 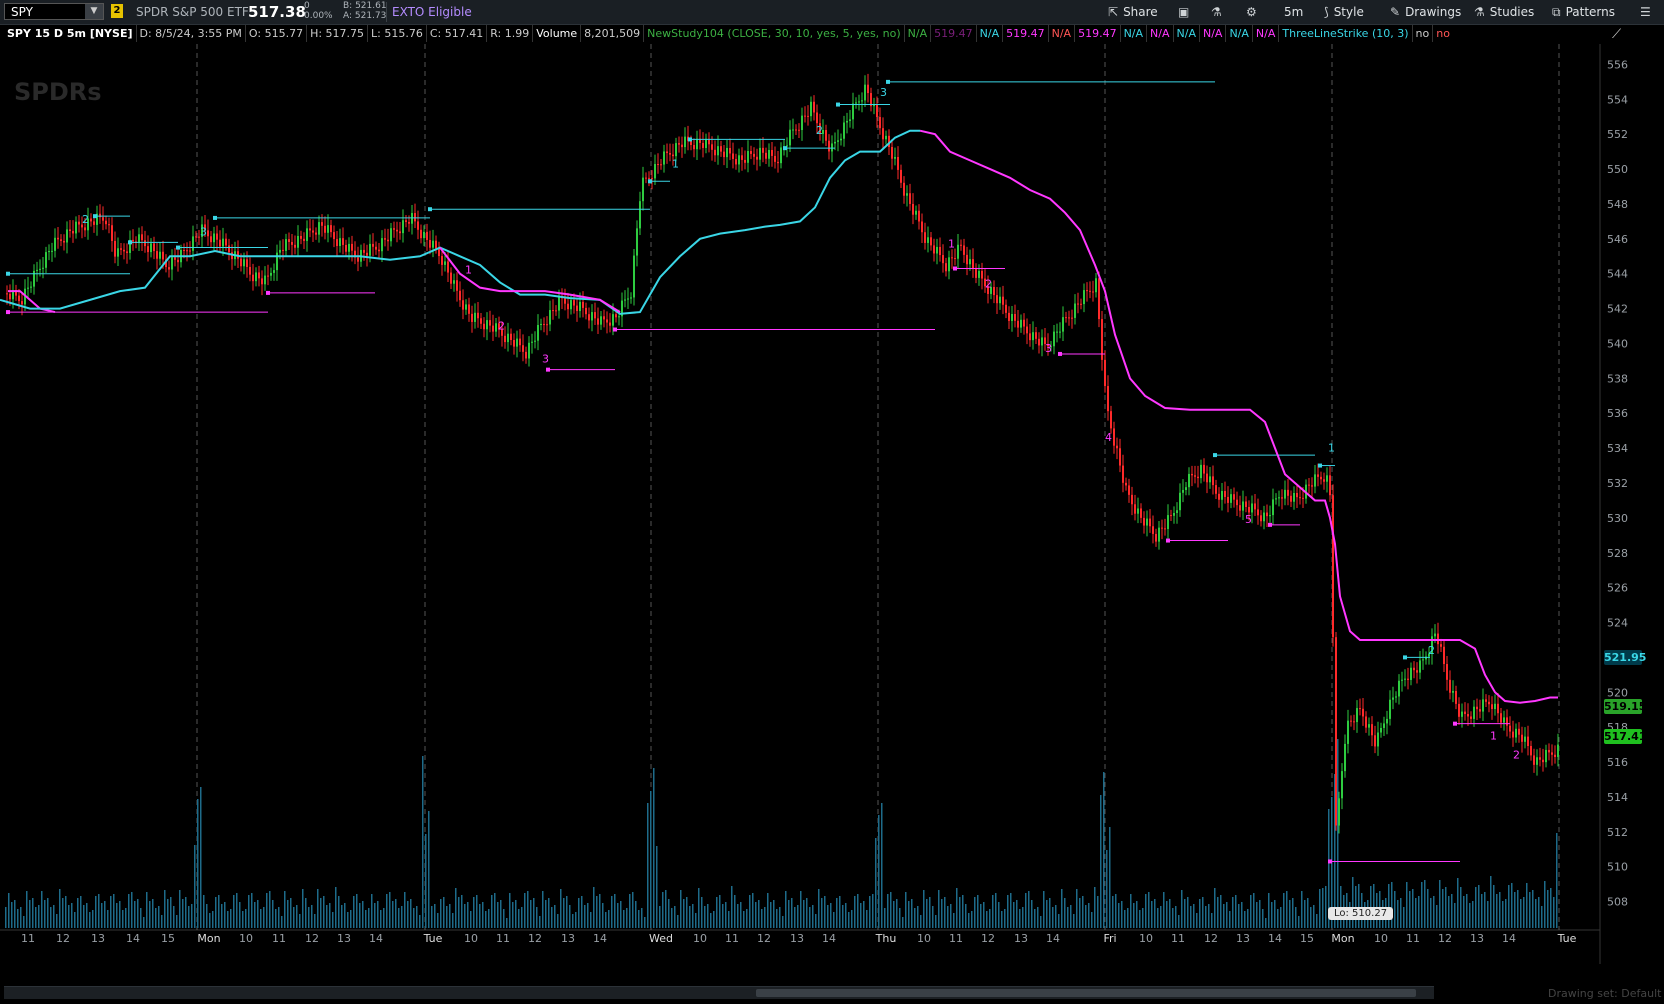 I want to click on pattern-count-label: 3, so click(x=545, y=359).